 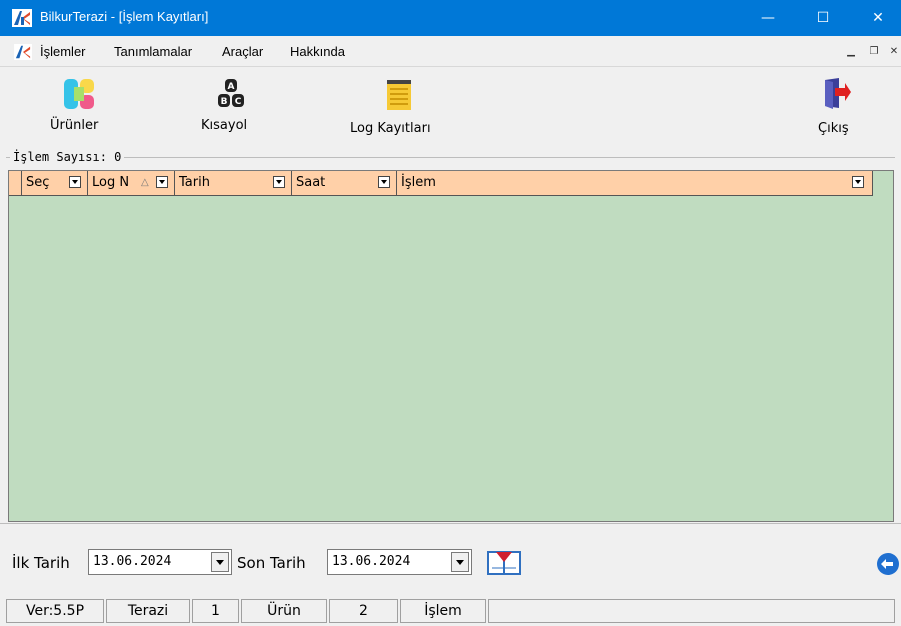 I want to click on row-indicator-header, so click(x=15, y=183).